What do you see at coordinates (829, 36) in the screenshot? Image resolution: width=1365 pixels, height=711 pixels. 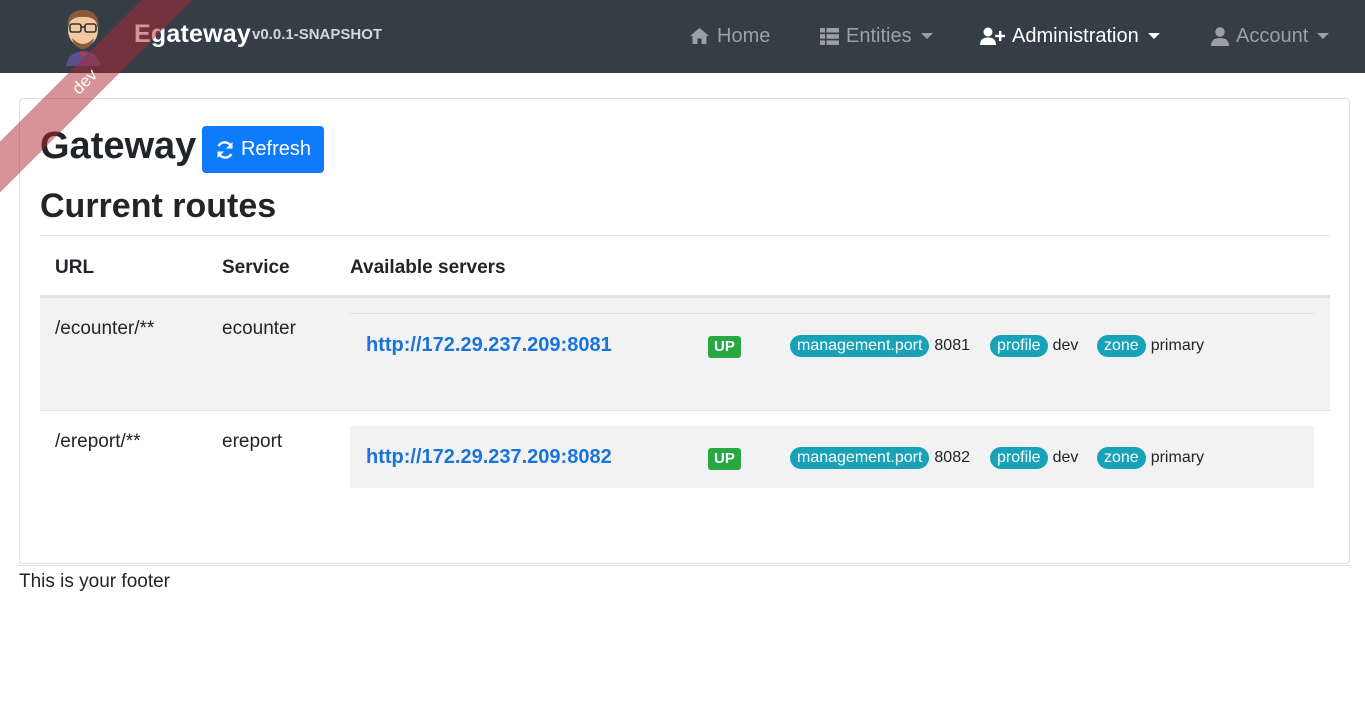 I see `table-list-icon` at bounding box center [829, 36].